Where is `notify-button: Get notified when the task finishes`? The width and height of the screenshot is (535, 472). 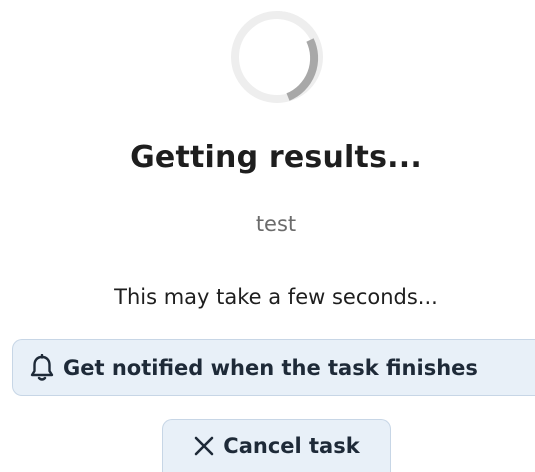
notify-button: Get notified when the task finishes is located at coordinates (273, 367).